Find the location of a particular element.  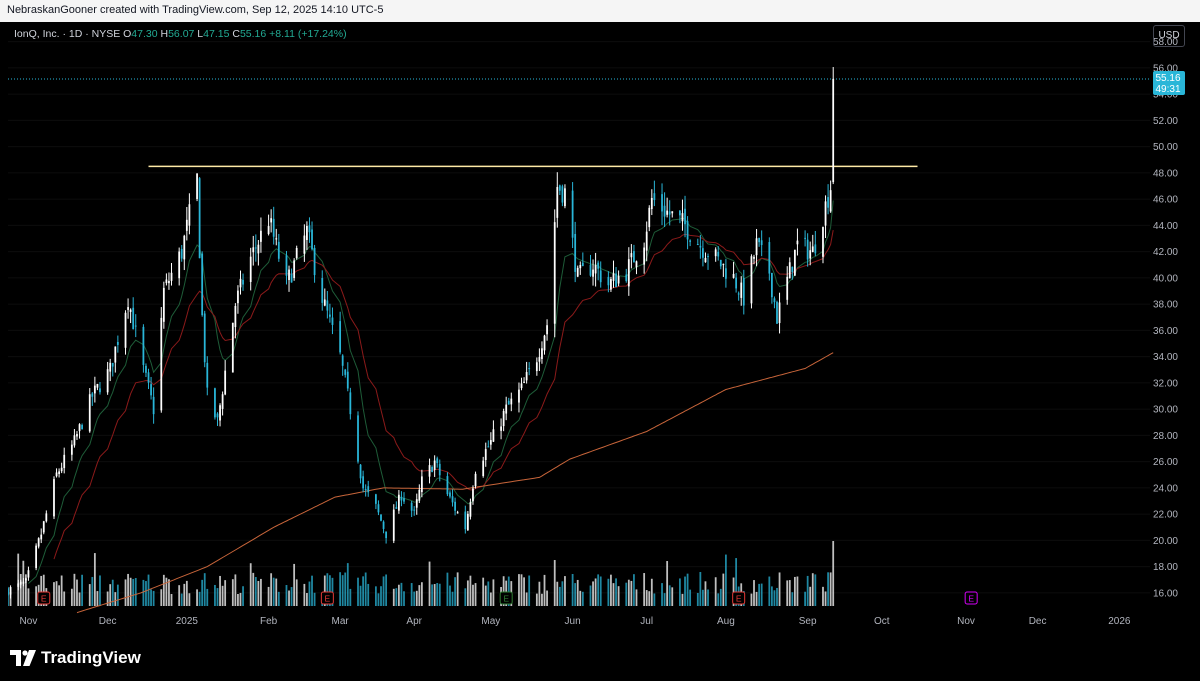

high-label: H is located at coordinates (164, 34).